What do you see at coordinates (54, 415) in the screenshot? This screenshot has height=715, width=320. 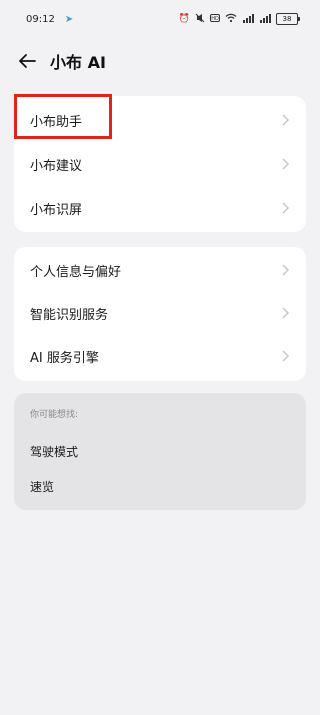 I see `suggestions-hint: 你可能想找:` at bounding box center [54, 415].